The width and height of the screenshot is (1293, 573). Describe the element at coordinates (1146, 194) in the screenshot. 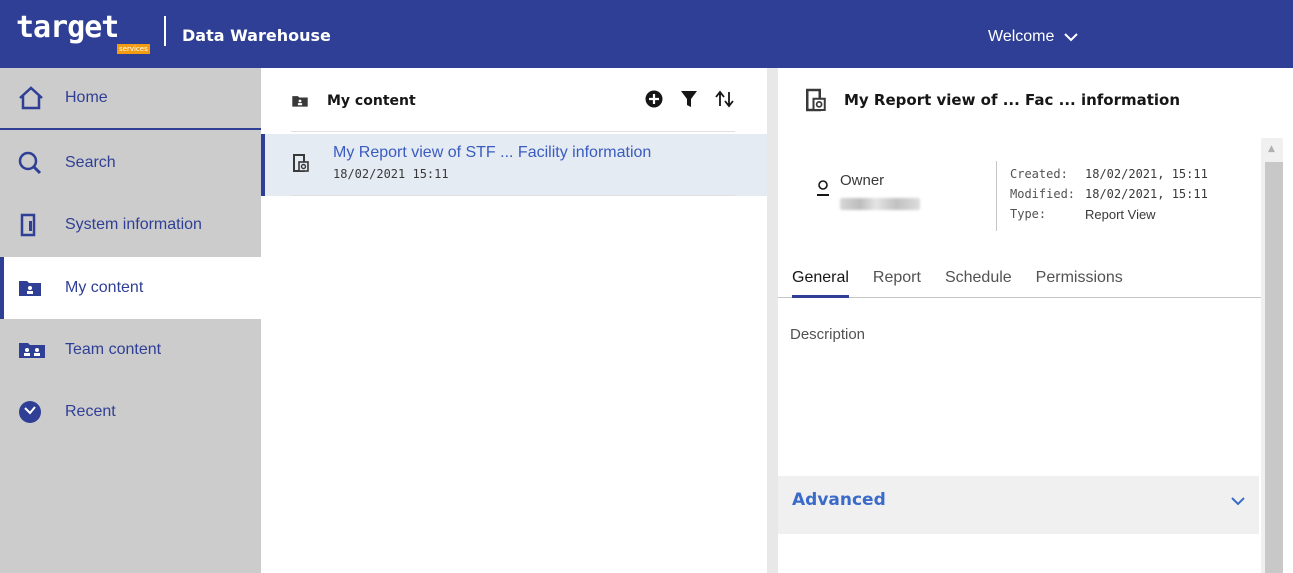

I see `modified-value: 18/02/2021, 15:11` at that location.